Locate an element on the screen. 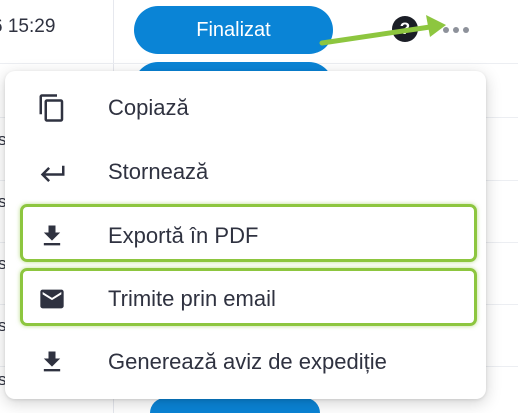 The width and height of the screenshot is (518, 413). menu-item-label: Trimite prin email is located at coordinates (192, 298).